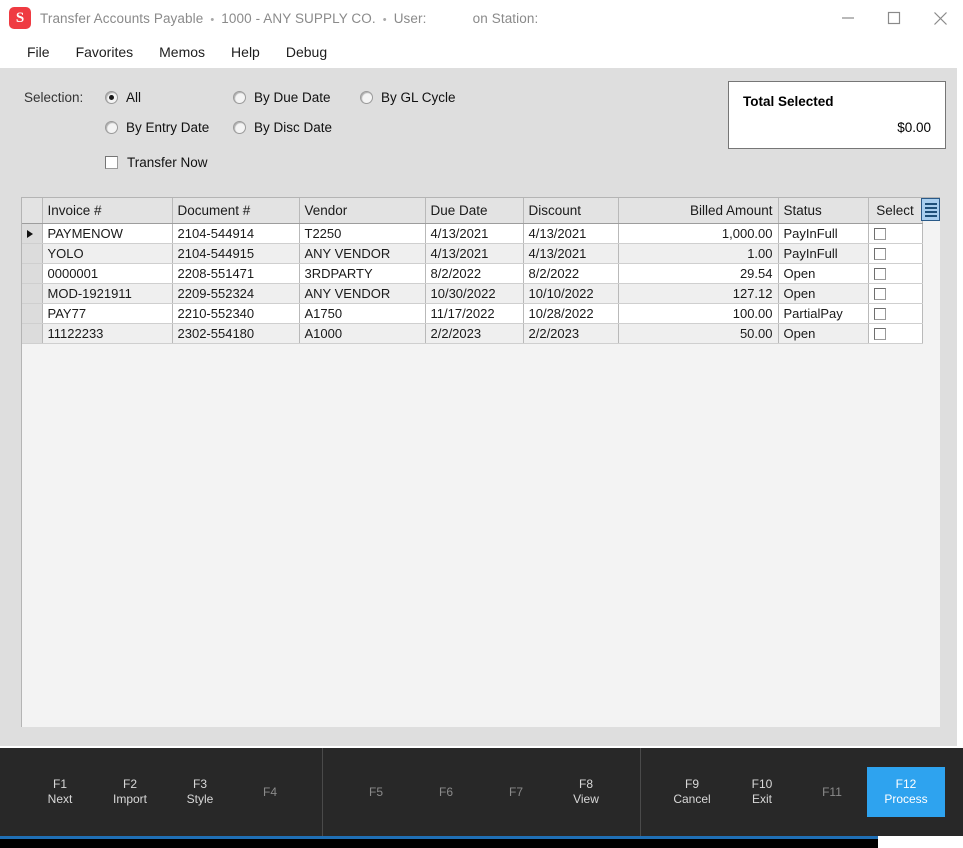 The width and height of the screenshot is (963, 848). Describe the element at coordinates (123, 97) in the screenshot. I see `radio-all: All` at that location.